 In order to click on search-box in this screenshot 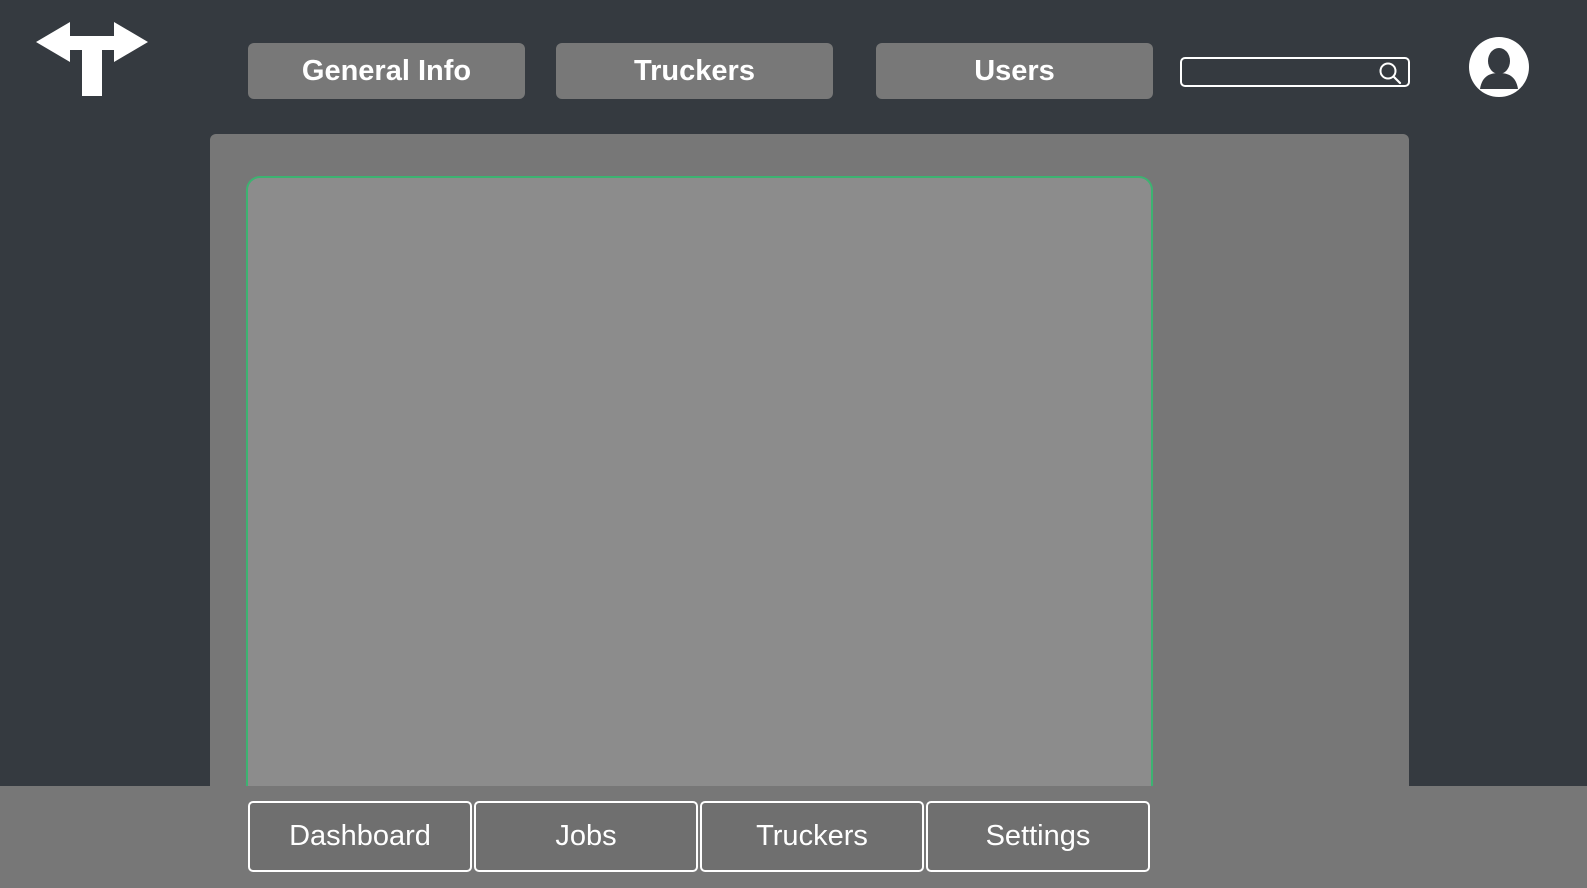, I will do `click(1295, 72)`.